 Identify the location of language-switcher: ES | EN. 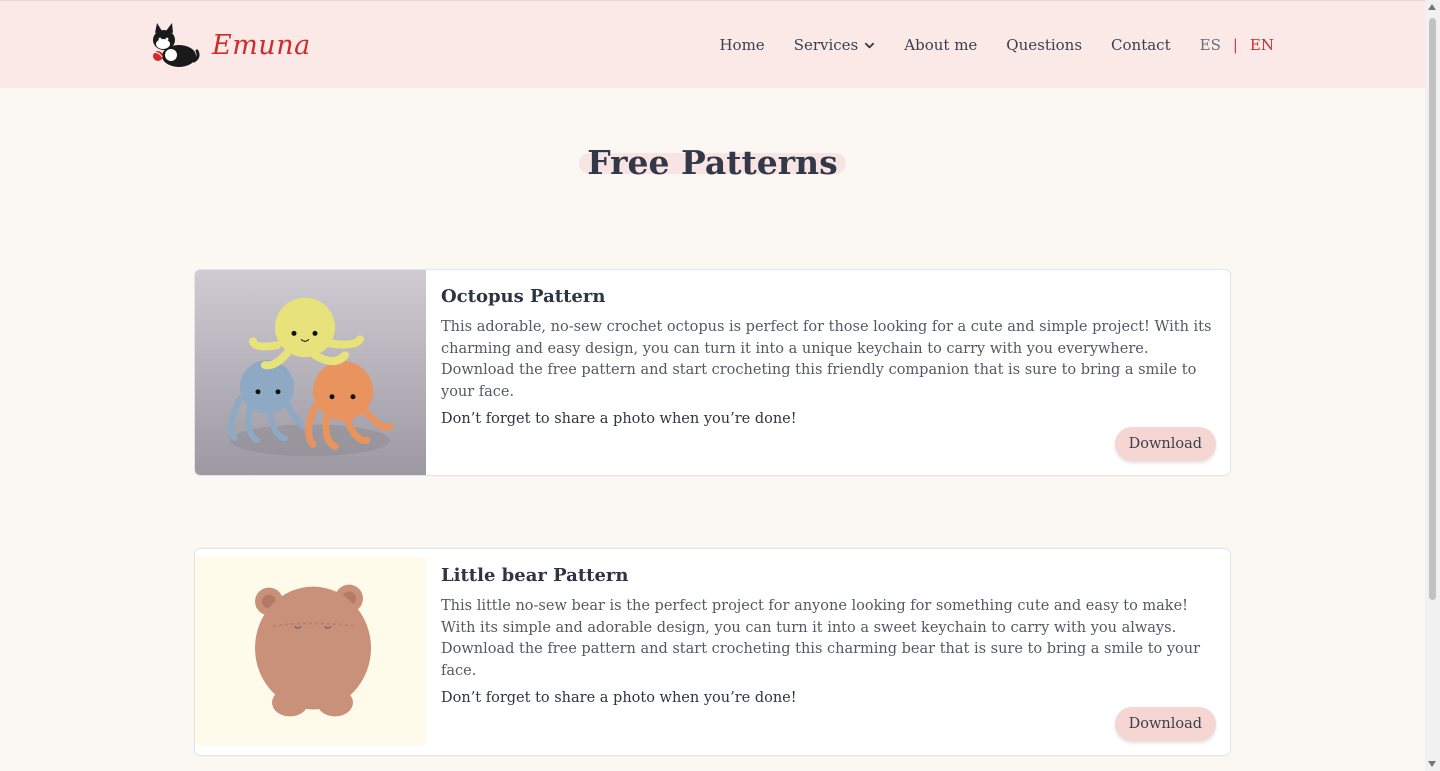
(1237, 45).